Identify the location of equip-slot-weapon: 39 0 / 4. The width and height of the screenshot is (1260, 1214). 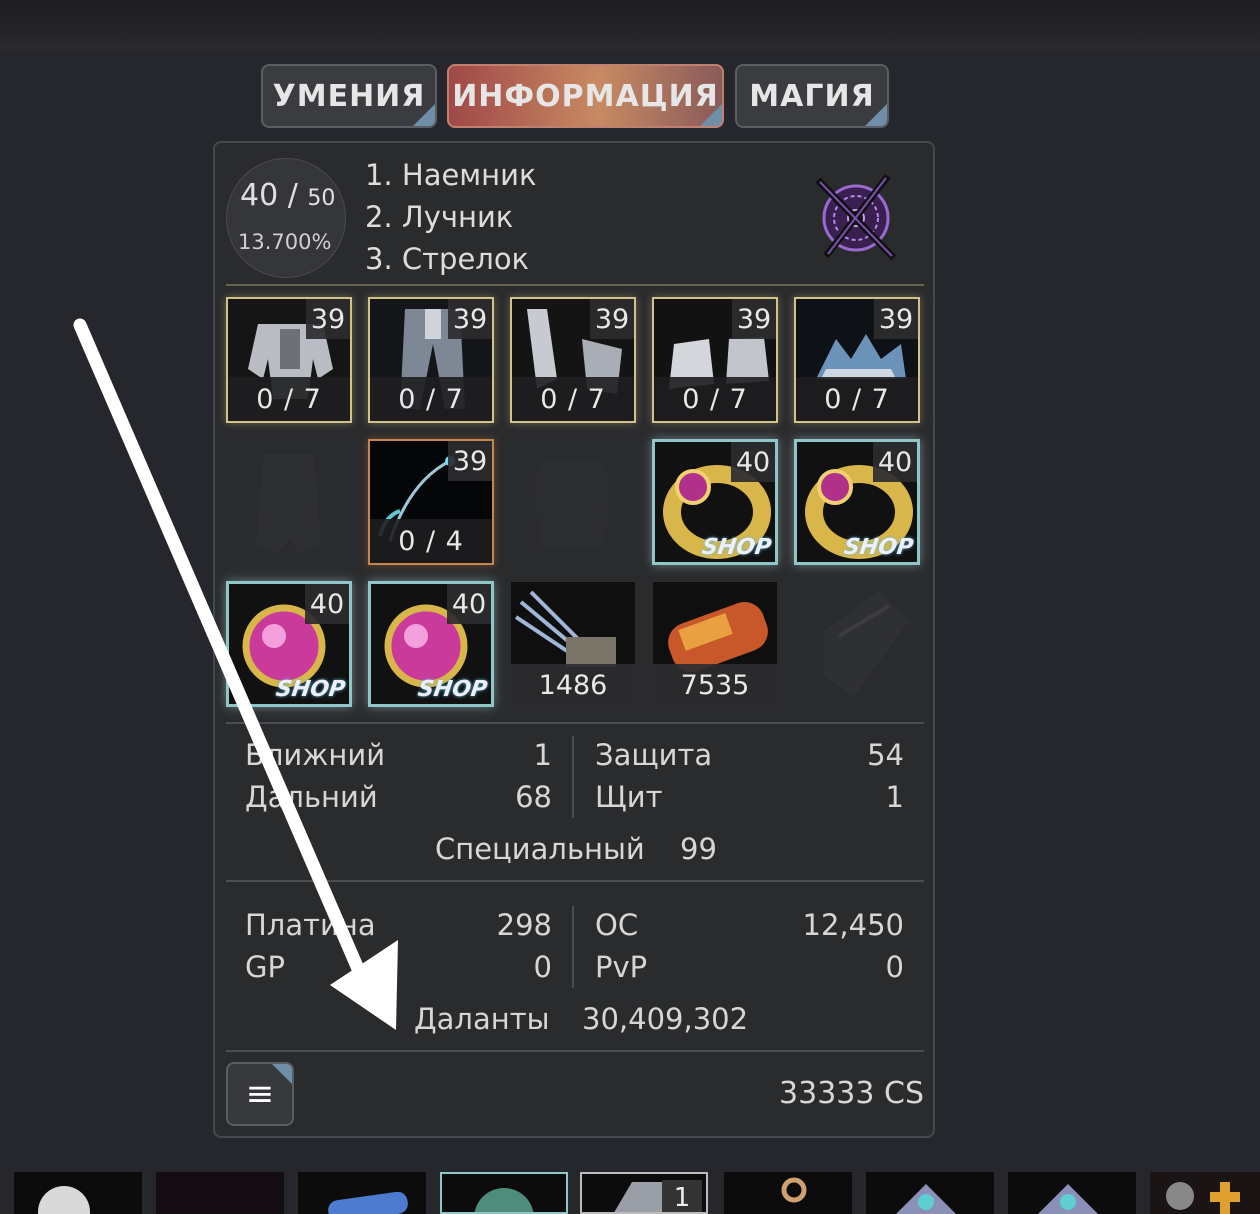
(431, 502).